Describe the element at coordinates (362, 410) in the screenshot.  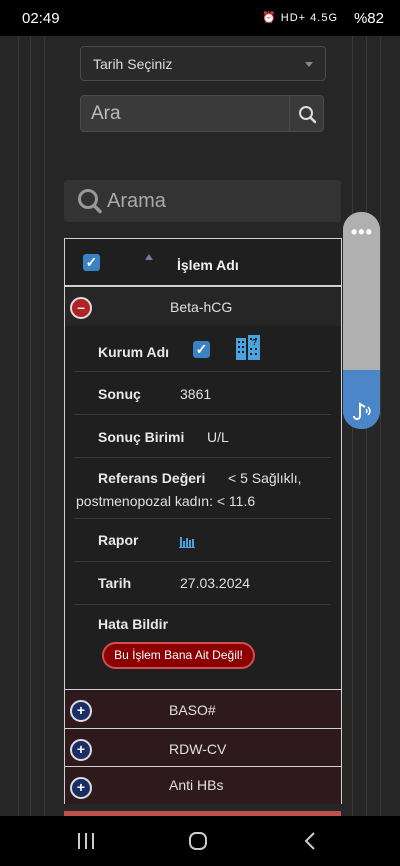
I see `sound-assistant-icon` at that location.